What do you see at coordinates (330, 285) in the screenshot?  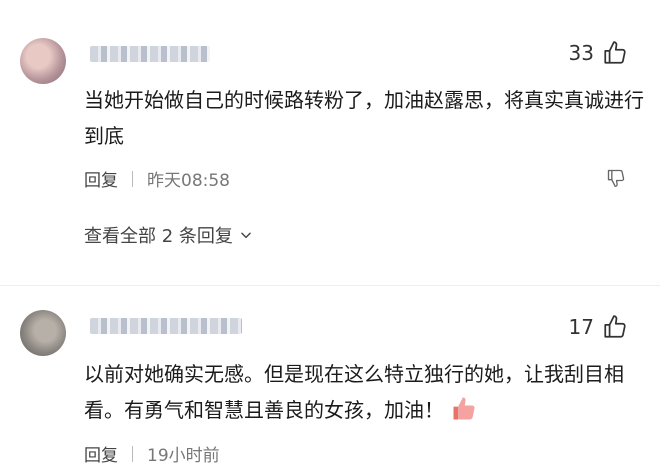 I see `comment-divider` at bounding box center [330, 285].